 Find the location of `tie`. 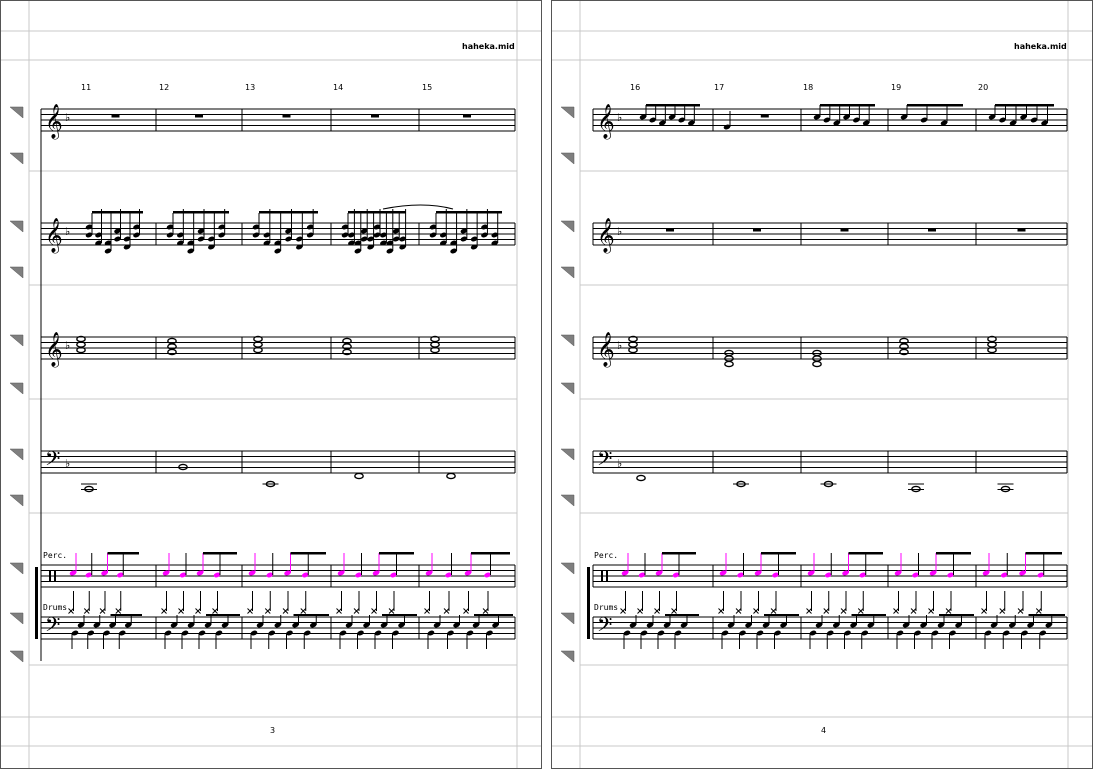

tie is located at coordinates (418, 207).